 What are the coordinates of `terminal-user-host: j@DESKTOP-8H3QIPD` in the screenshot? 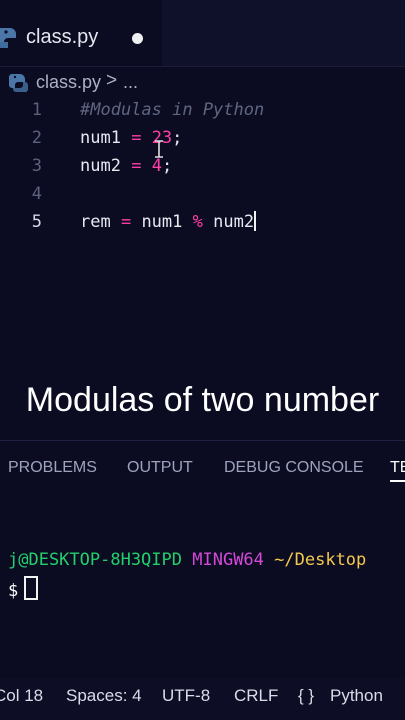 It's located at (95, 560).